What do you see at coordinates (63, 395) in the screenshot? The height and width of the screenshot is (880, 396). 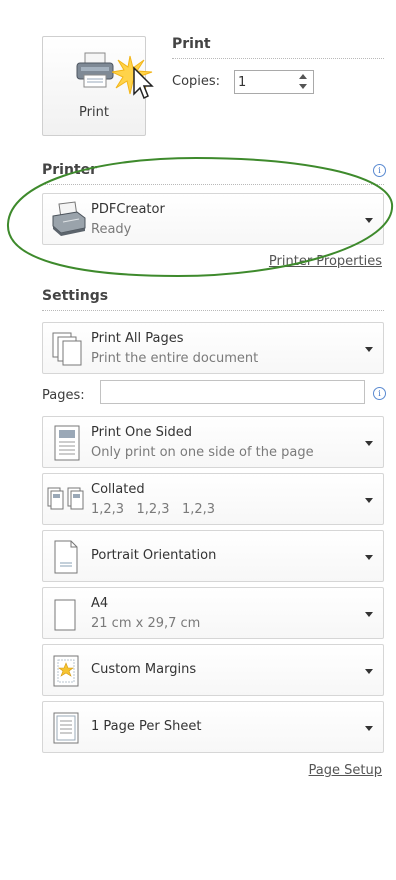 I see `pages-label: Pages:` at bounding box center [63, 395].